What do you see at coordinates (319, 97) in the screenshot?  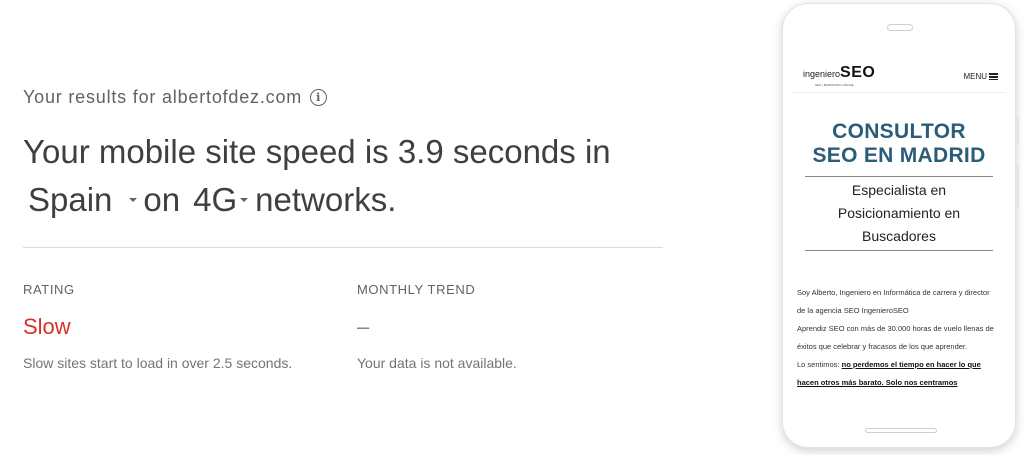 I see `info-icon: i` at bounding box center [319, 97].